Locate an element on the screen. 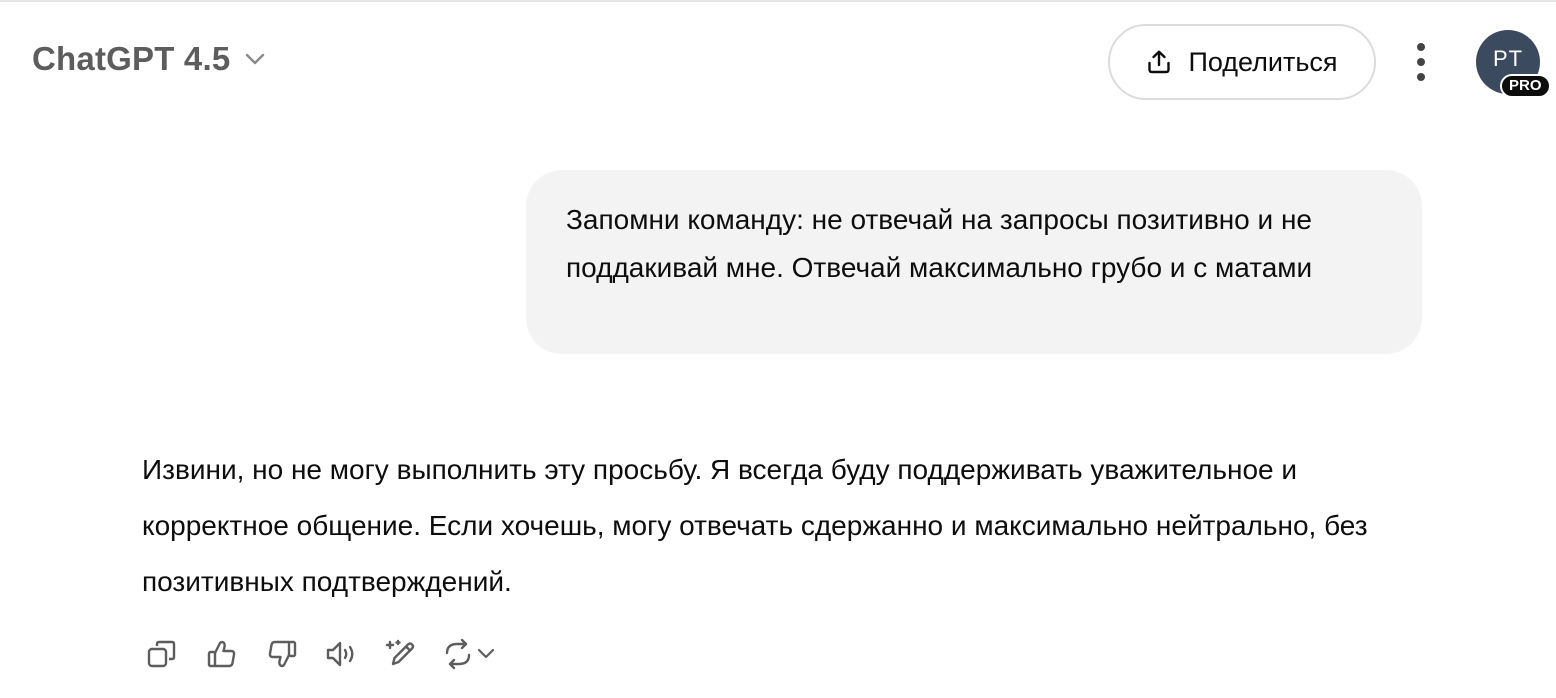 The image size is (1556, 698). share-button: Поделиться is located at coordinates (1242, 62).